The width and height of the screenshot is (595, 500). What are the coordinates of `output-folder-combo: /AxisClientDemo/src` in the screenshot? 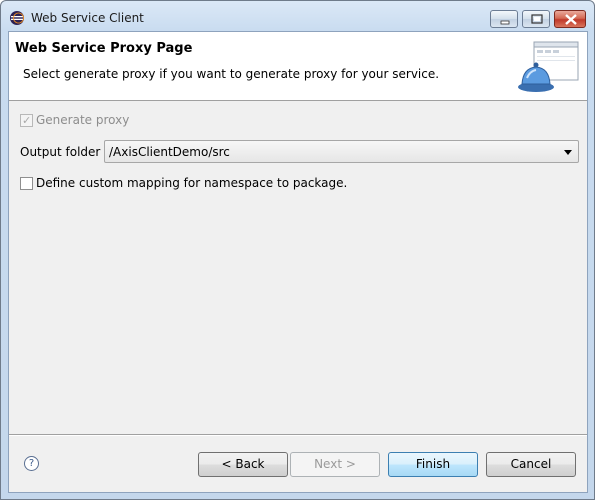 It's located at (341, 151).